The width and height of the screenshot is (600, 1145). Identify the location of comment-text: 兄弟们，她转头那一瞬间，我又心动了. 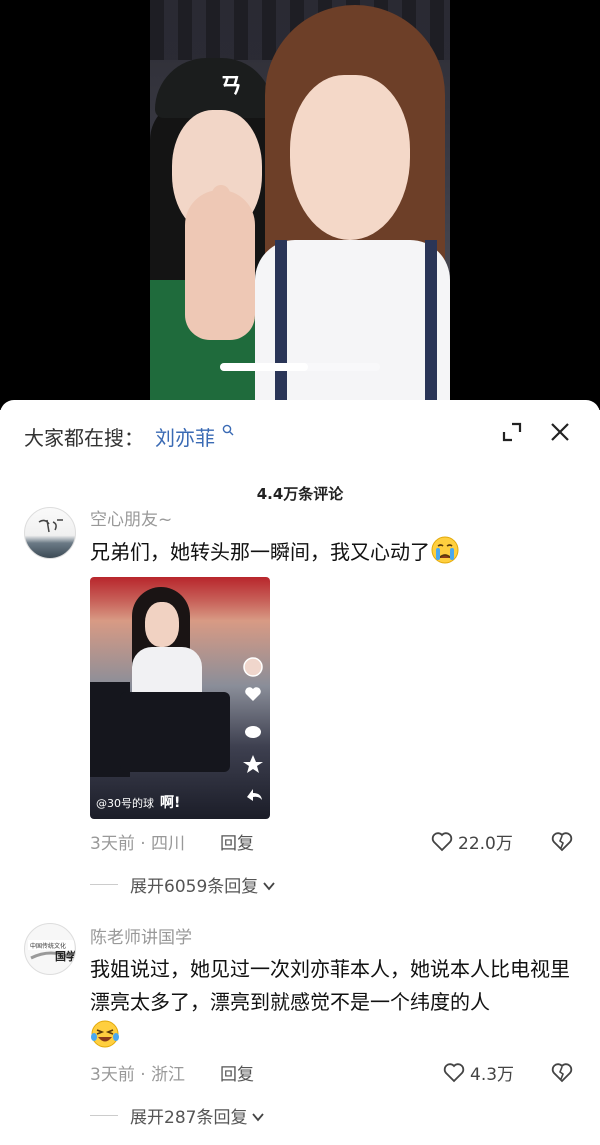
(334, 552).